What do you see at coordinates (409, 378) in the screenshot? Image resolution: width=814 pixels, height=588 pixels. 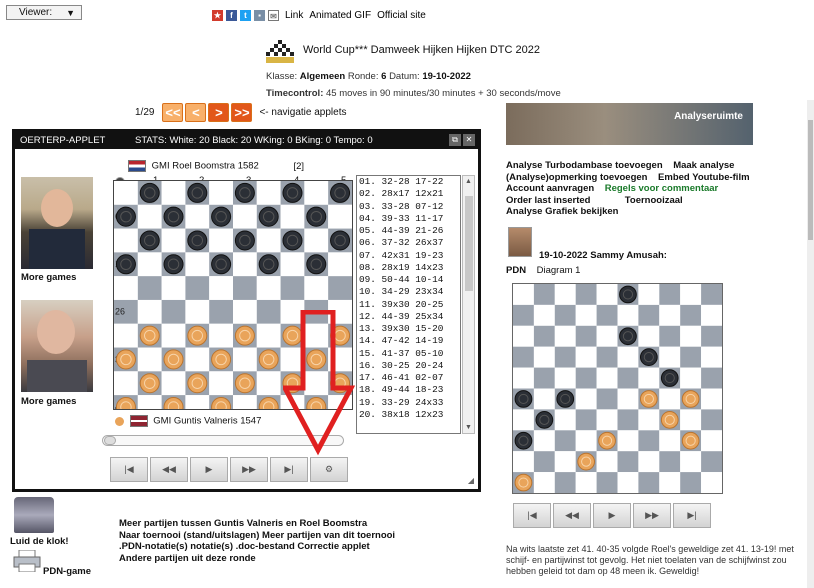 I see `move-row: 17. 46-41 02-07` at bounding box center [409, 378].